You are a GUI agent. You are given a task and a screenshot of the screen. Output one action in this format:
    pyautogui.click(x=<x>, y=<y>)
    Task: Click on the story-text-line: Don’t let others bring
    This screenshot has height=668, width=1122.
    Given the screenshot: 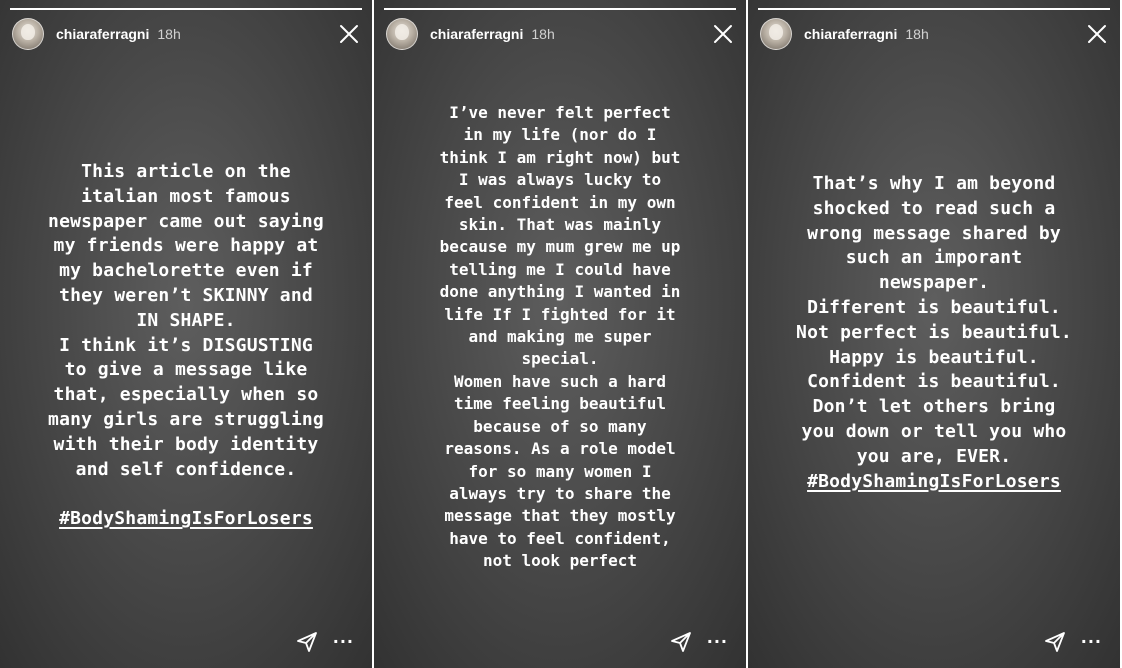 What is the action you would take?
    pyautogui.click(x=934, y=407)
    